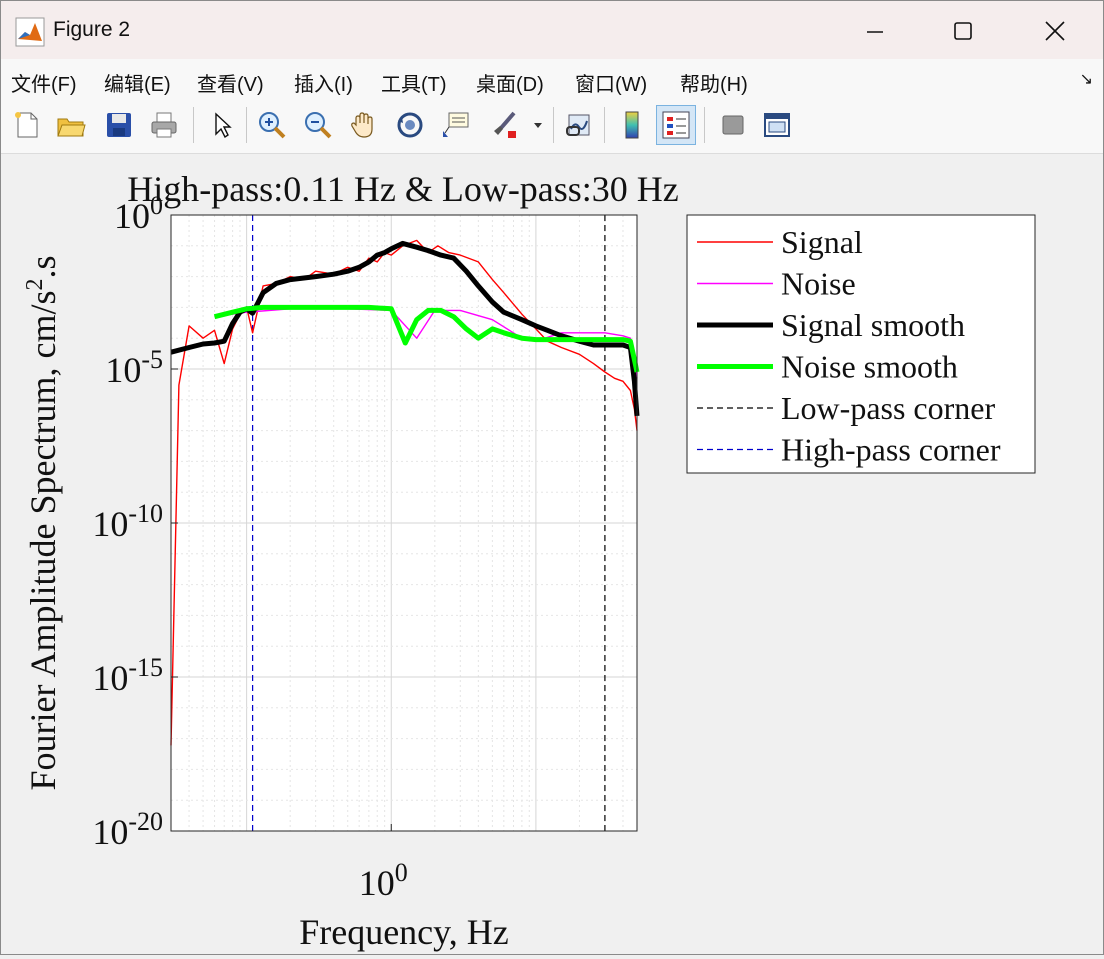 The width and height of the screenshot is (1104, 959). Describe the element at coordinates (404, 932) in the screenshot. I see `x-axis-label: Frequency, Hz` at that location.